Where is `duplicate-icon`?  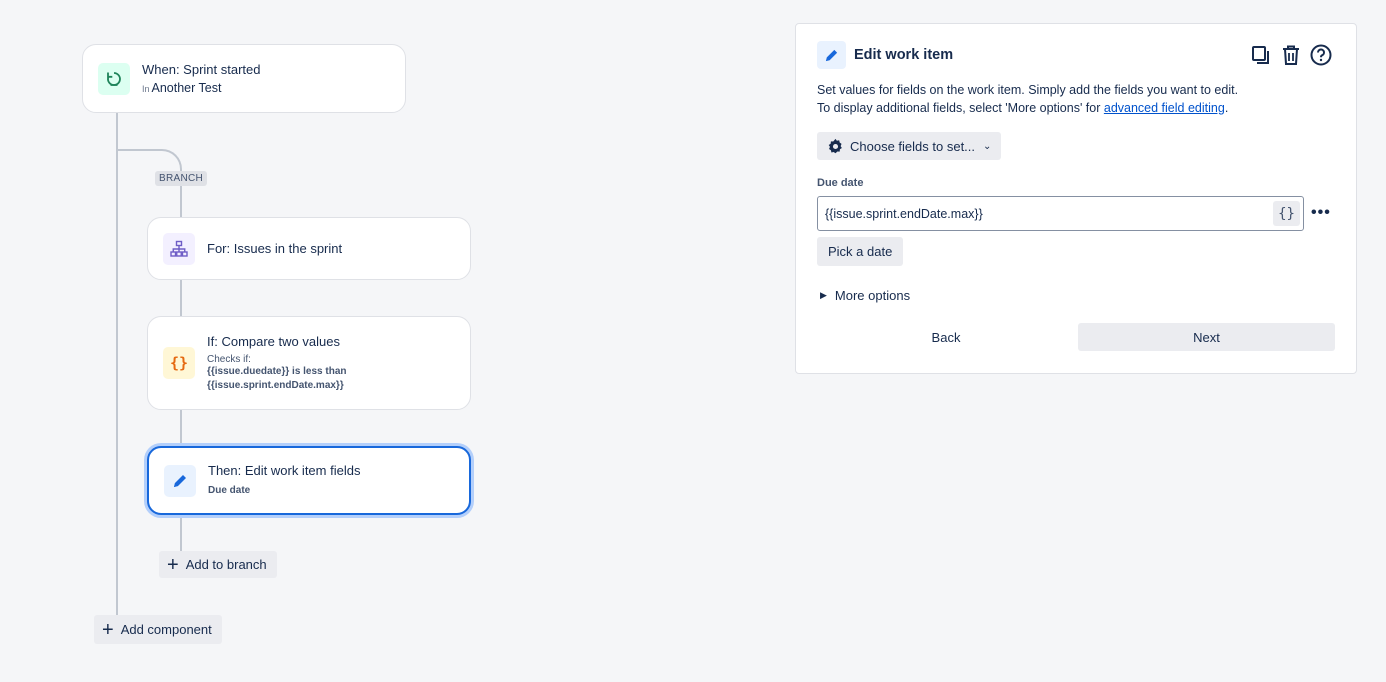 duplicate-icon is located at coordinates (1261, 55).